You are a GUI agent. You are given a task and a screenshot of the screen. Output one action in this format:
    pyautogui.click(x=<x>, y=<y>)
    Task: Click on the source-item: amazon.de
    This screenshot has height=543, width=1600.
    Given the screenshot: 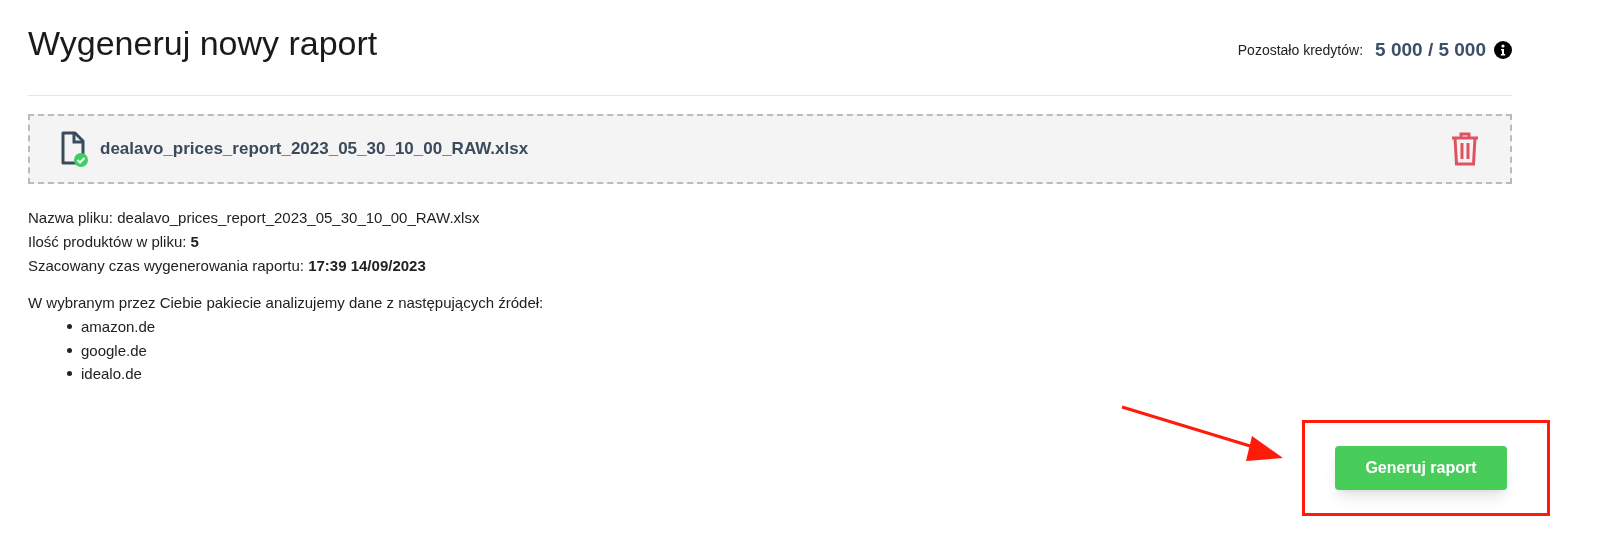 What is the action you would take?
    pyautogui.click(x=118, y=327)
    